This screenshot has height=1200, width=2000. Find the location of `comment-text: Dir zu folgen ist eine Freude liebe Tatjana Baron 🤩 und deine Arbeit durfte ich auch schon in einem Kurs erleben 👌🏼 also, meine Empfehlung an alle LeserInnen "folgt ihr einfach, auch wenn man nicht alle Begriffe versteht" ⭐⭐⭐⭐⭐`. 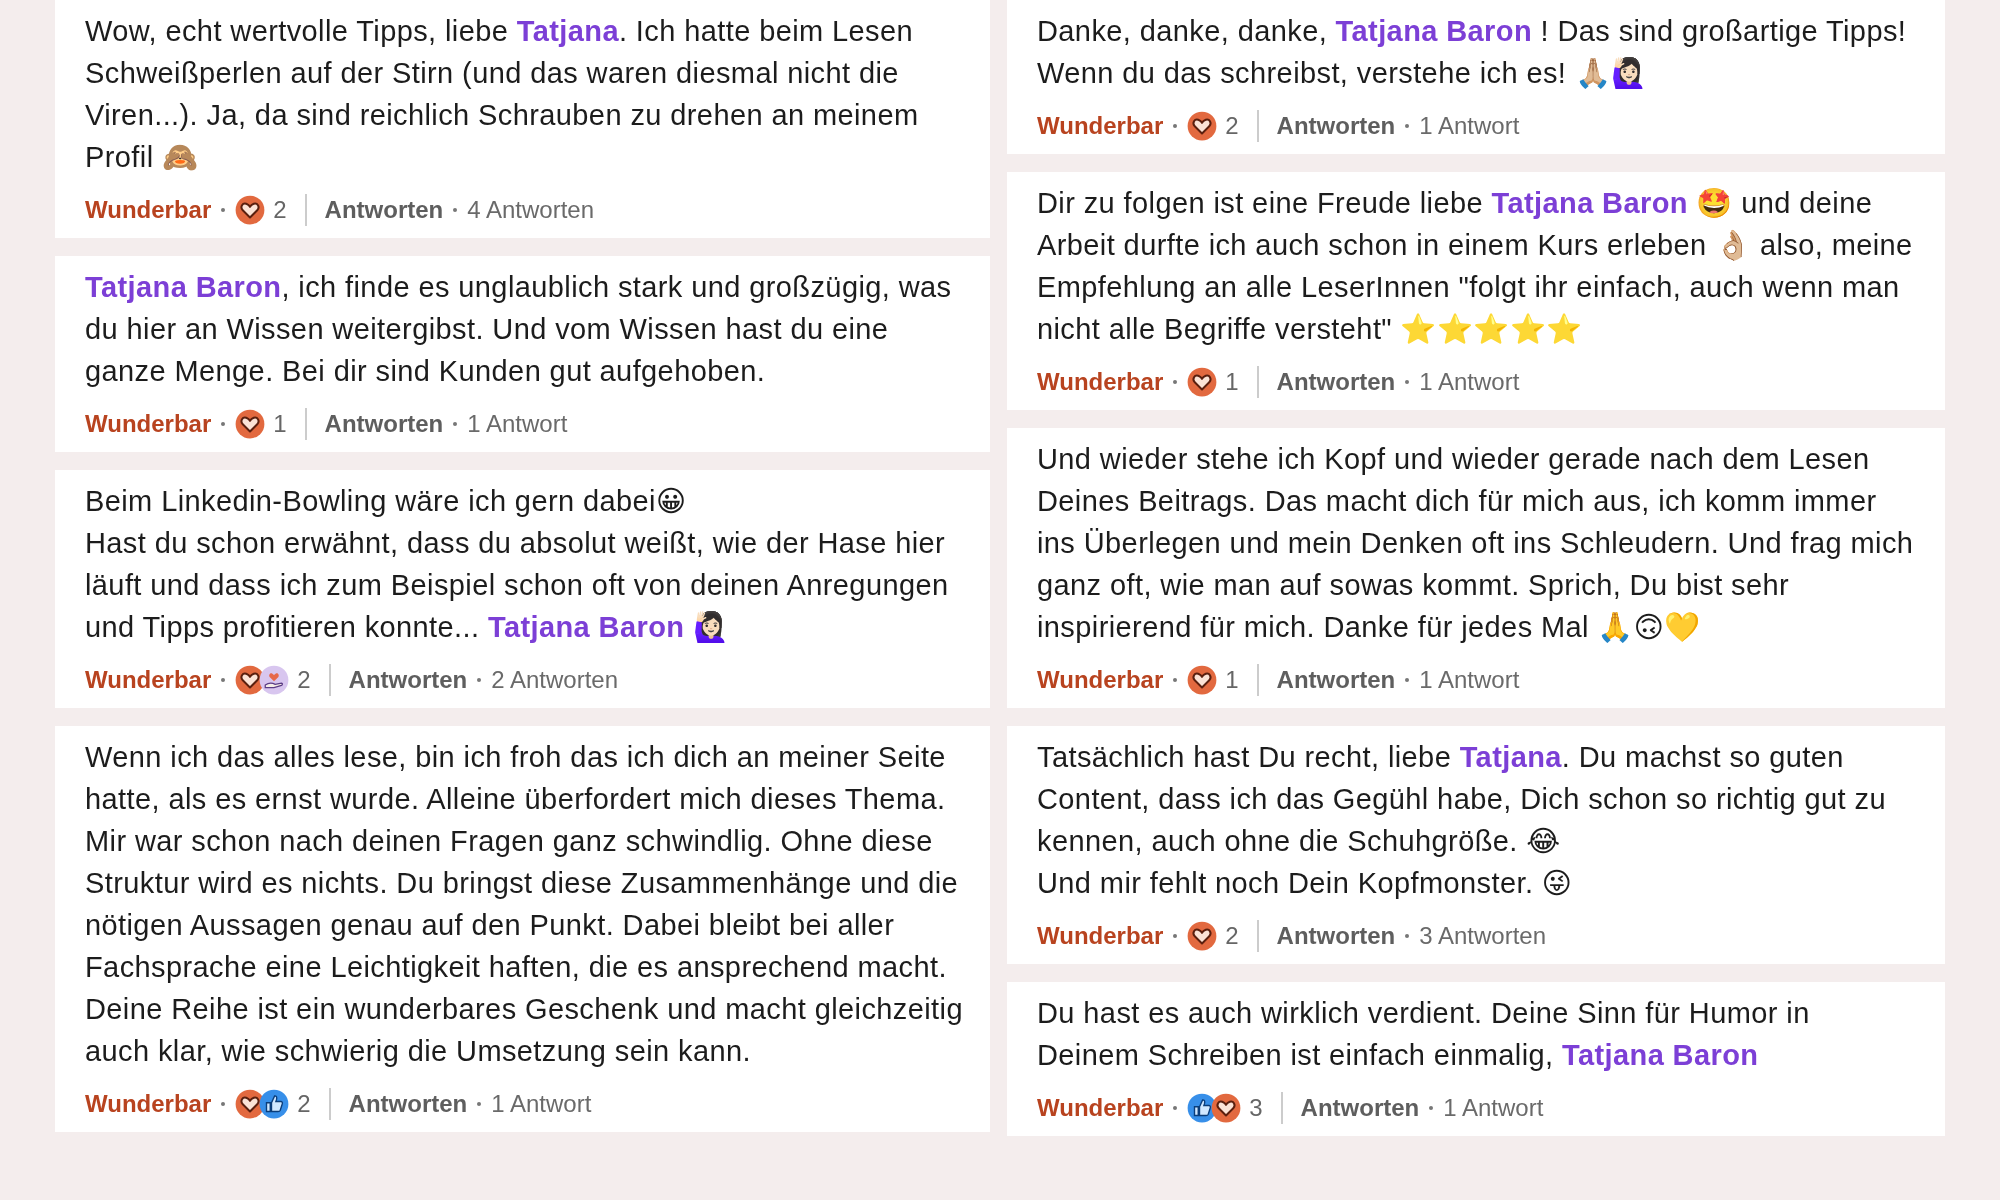

comment-text: Dir zu folgen ist eine Freude liebe Tatjana Baron 🤩 und deine Arbeit durfte ich auch schon in einem Kurs erleben 👌🏼 also, meine Empfehlung an alle LeserInnen "folgt ihr einfach, auch wenn man nicht alle Begriffe versteht" ⭐⭐⭐⭐⭐ is located at coordinates (1475, 266).